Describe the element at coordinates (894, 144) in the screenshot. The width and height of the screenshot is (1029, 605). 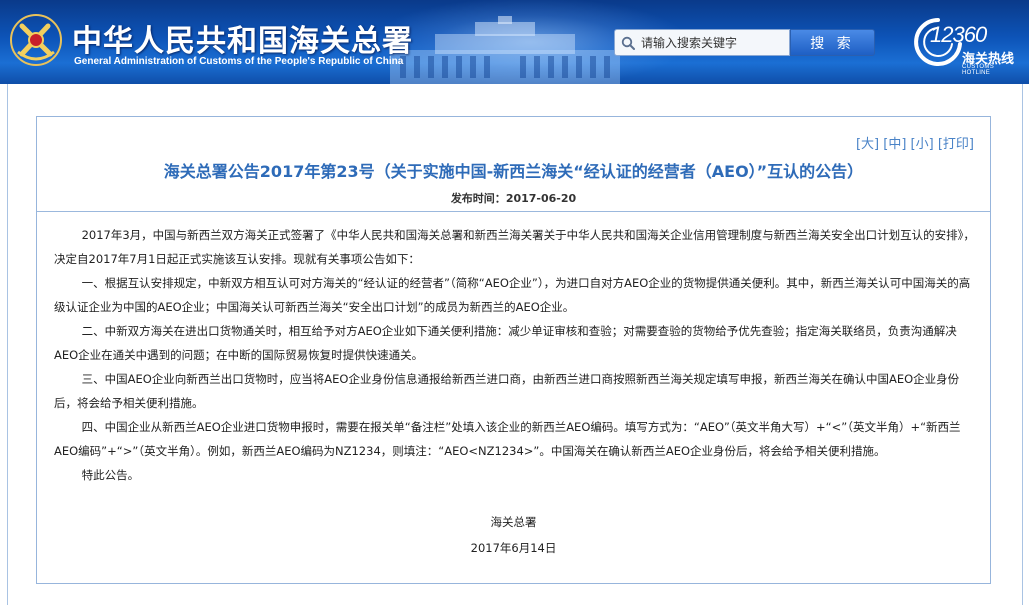
I see `font-size-medium-link: [中]` at that location.